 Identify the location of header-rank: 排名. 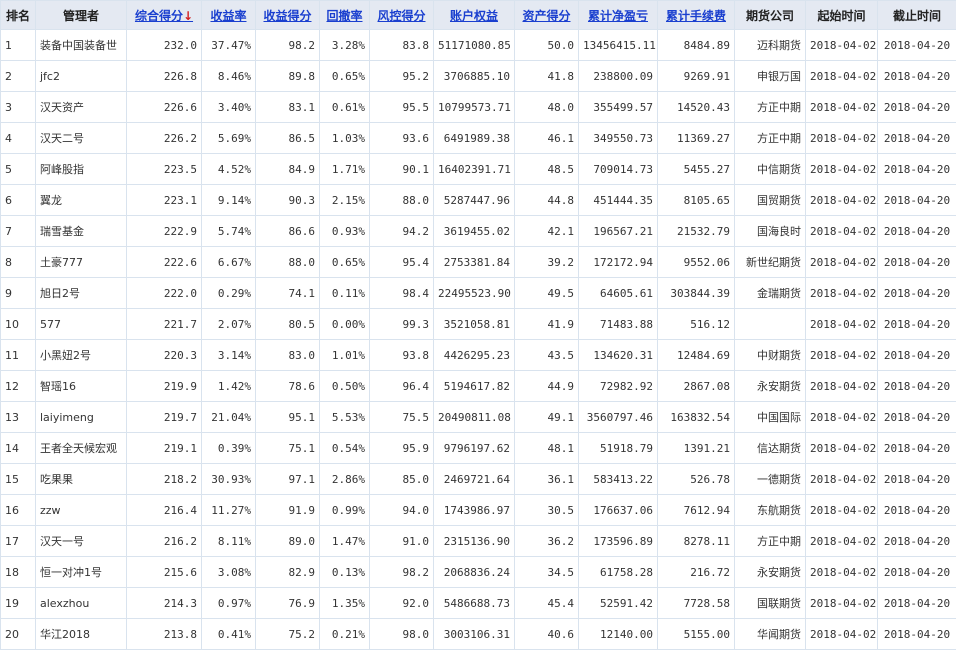
(18, 15).